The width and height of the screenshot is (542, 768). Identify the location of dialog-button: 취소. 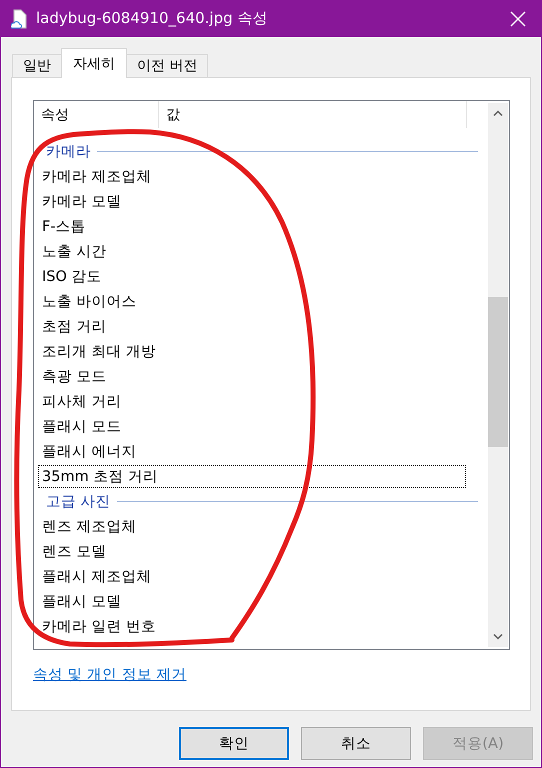
(356, 743).